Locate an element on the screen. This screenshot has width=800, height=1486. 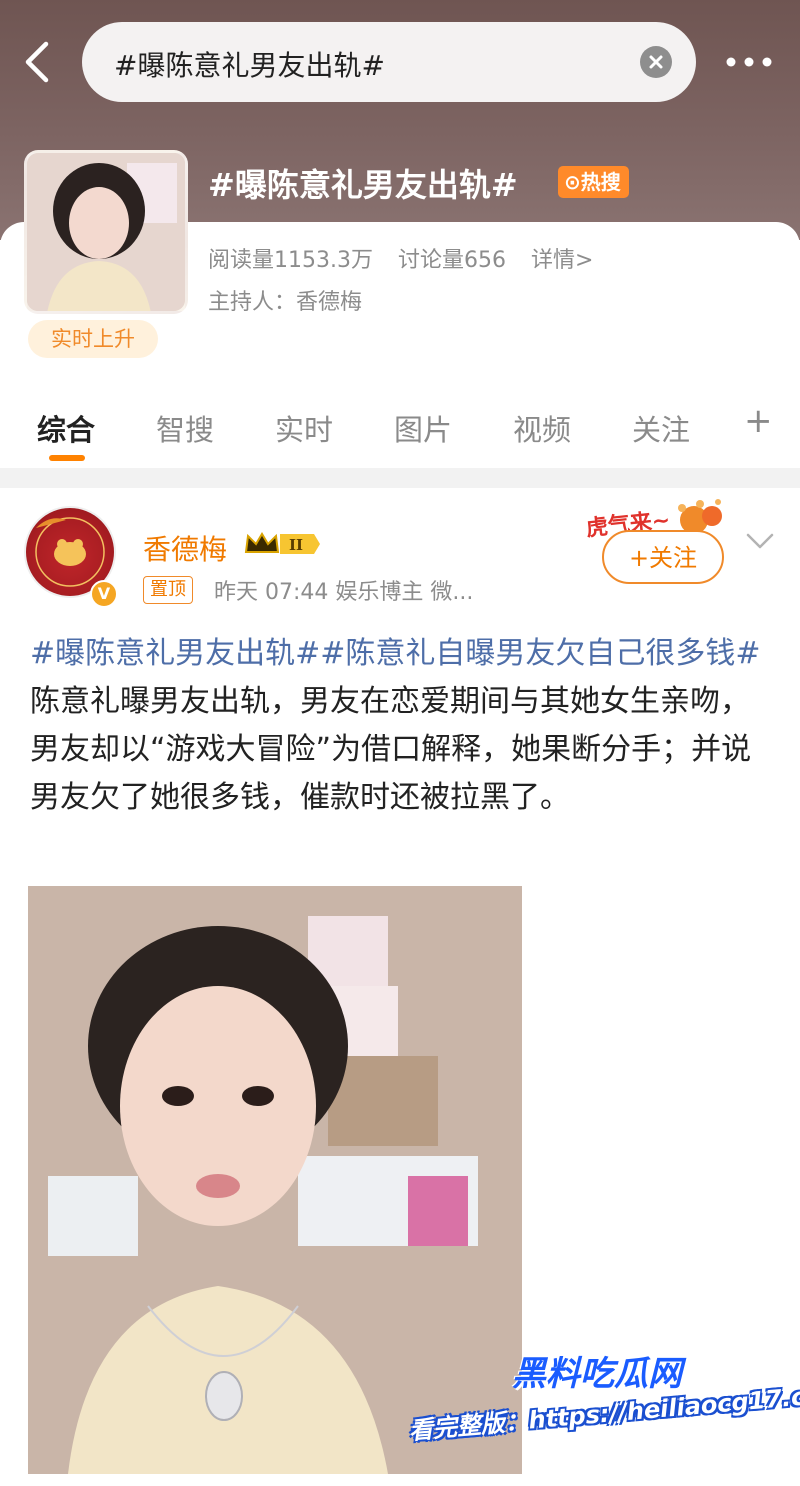
tab-images: 图片 is located at coordinates (423, 428).